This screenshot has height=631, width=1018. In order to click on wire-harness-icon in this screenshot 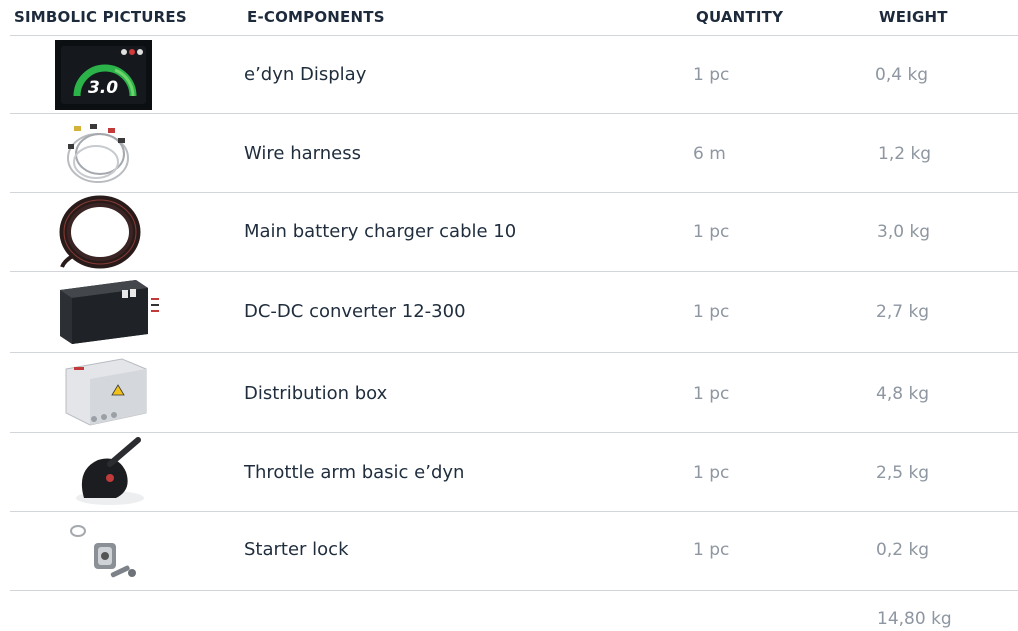, I will do `click(98, 153)`.